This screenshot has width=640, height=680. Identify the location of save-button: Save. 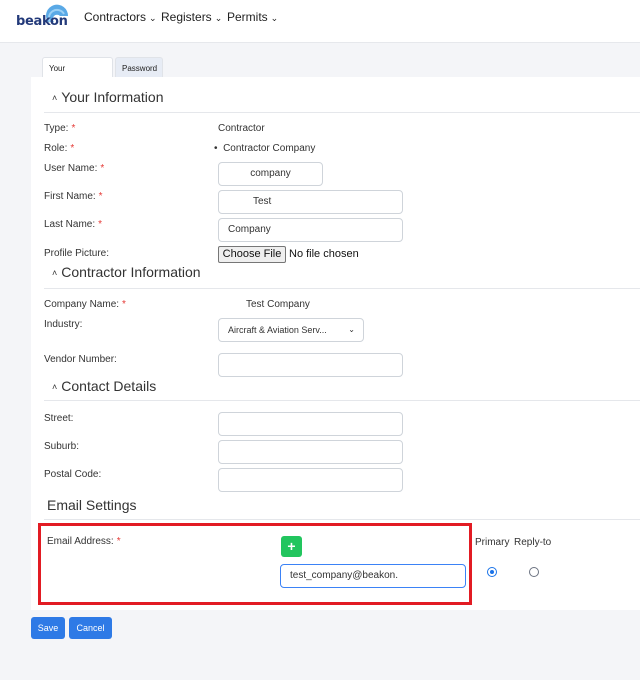
(48, 628).